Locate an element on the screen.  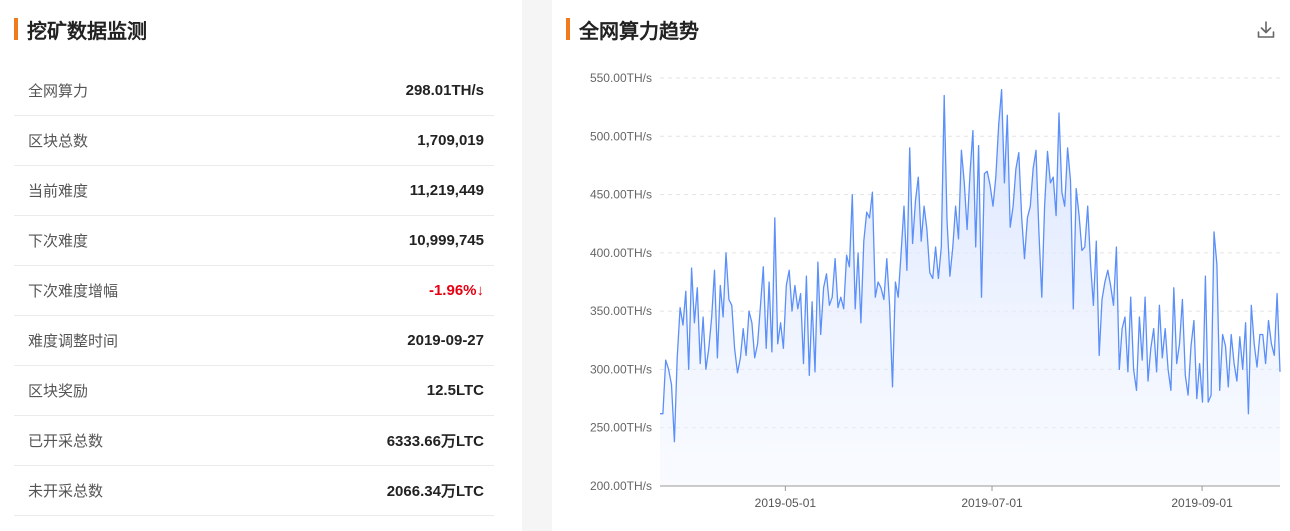
stat-label: 未开采总数 is located at coordinates (66, 491).